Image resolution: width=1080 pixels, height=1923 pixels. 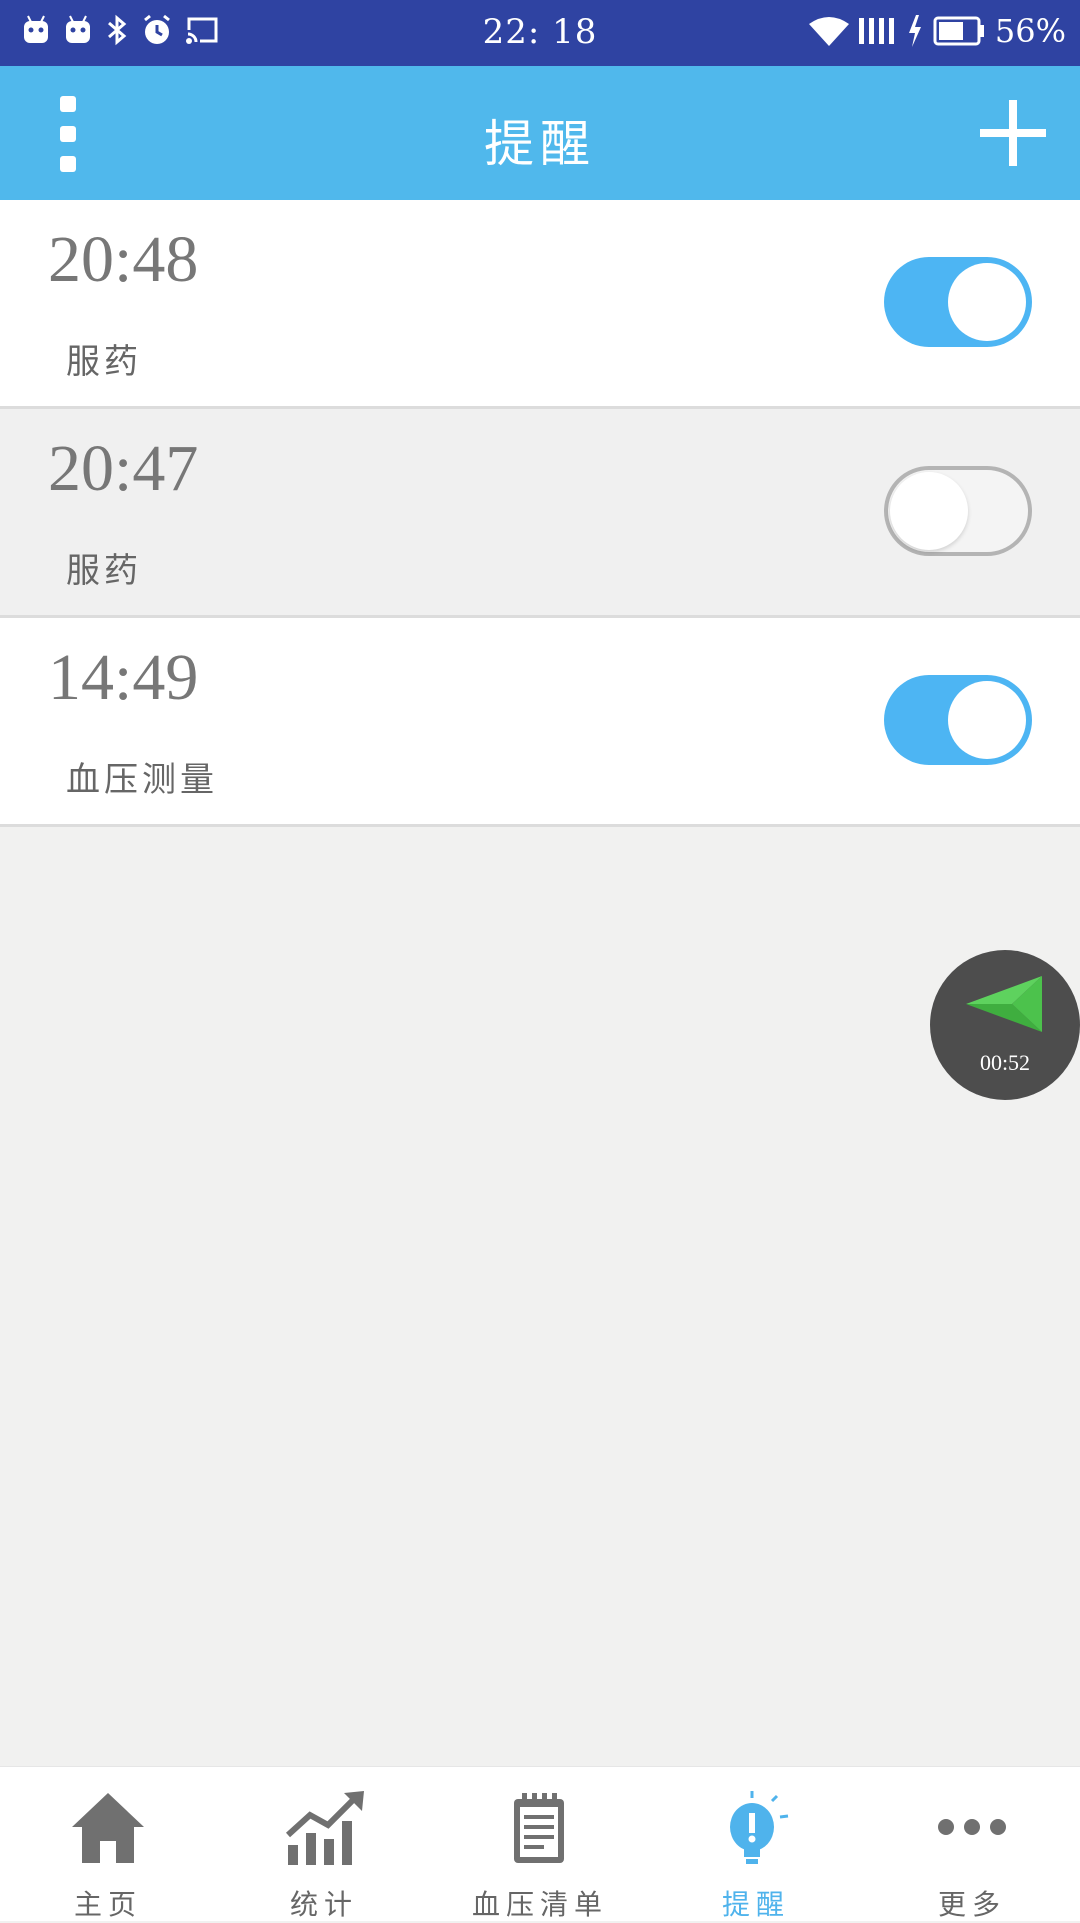 I want to click on tab-bp-list: 血压清单, so click(x=540, y=1844).